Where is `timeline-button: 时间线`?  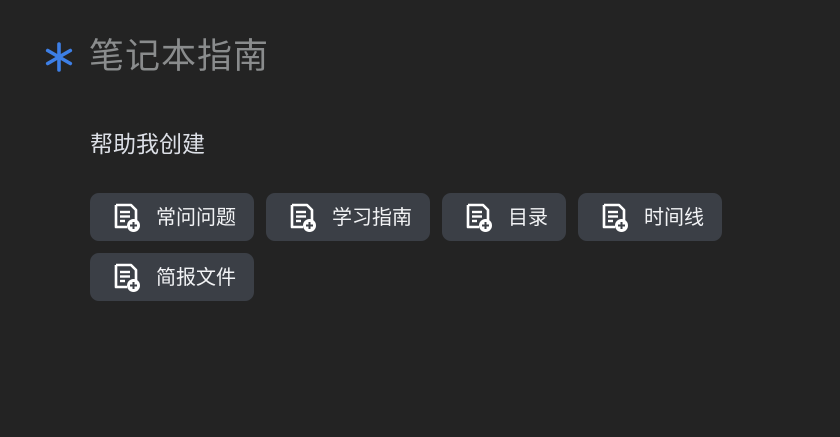
timeline-button: 时间线 is located at coordinates (650, 217).